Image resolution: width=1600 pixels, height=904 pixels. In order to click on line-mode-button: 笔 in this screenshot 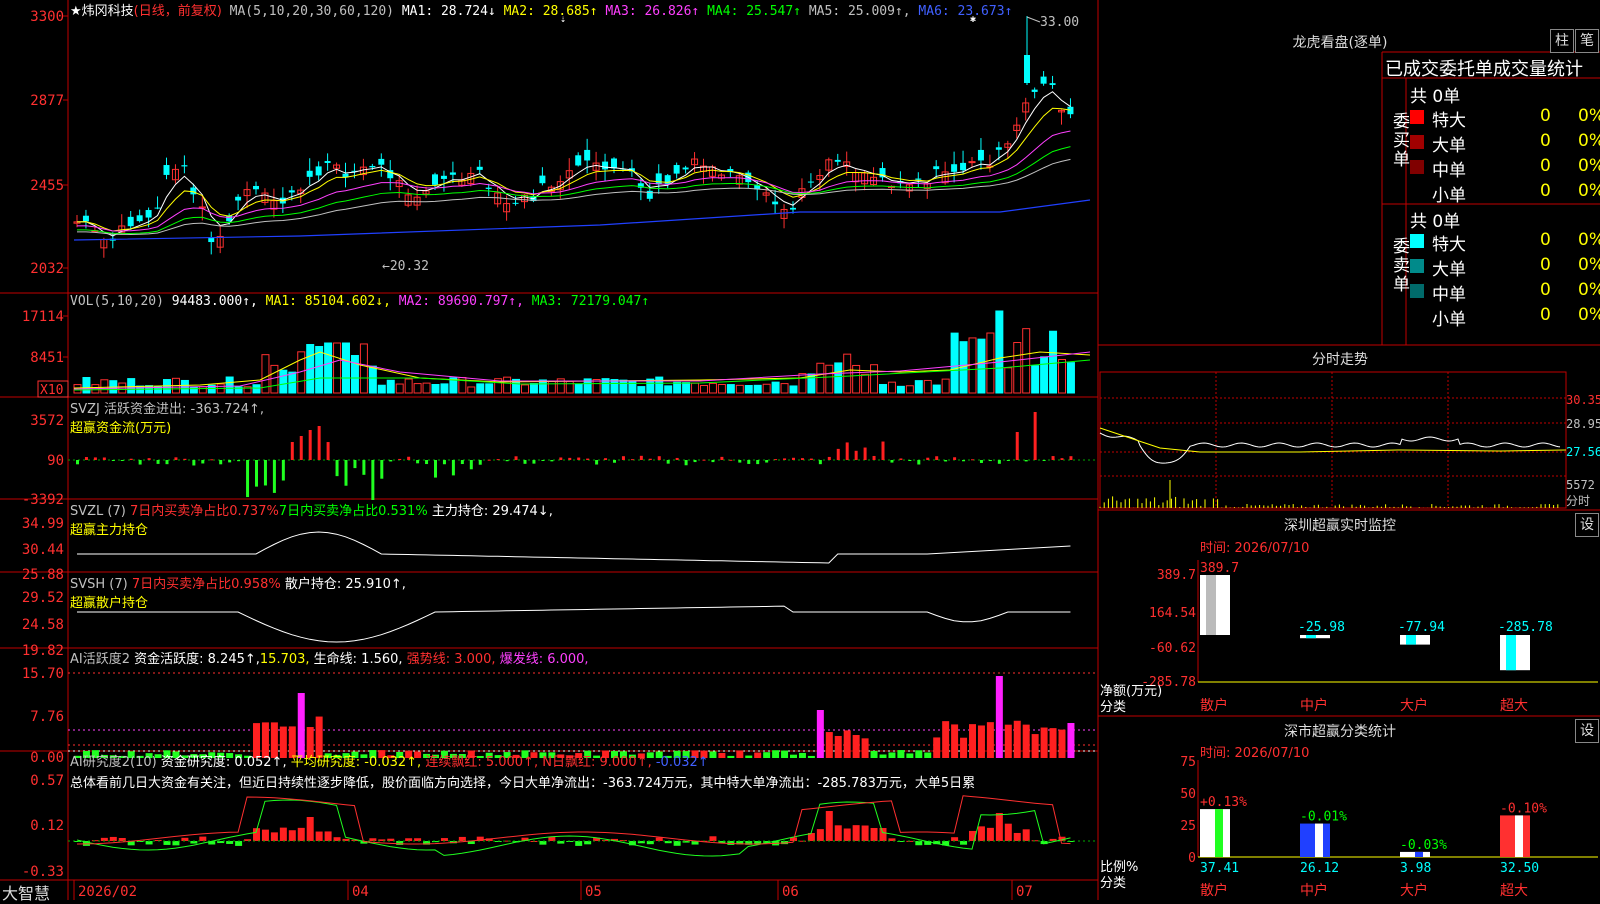, I will do `click(1587, 41)`.